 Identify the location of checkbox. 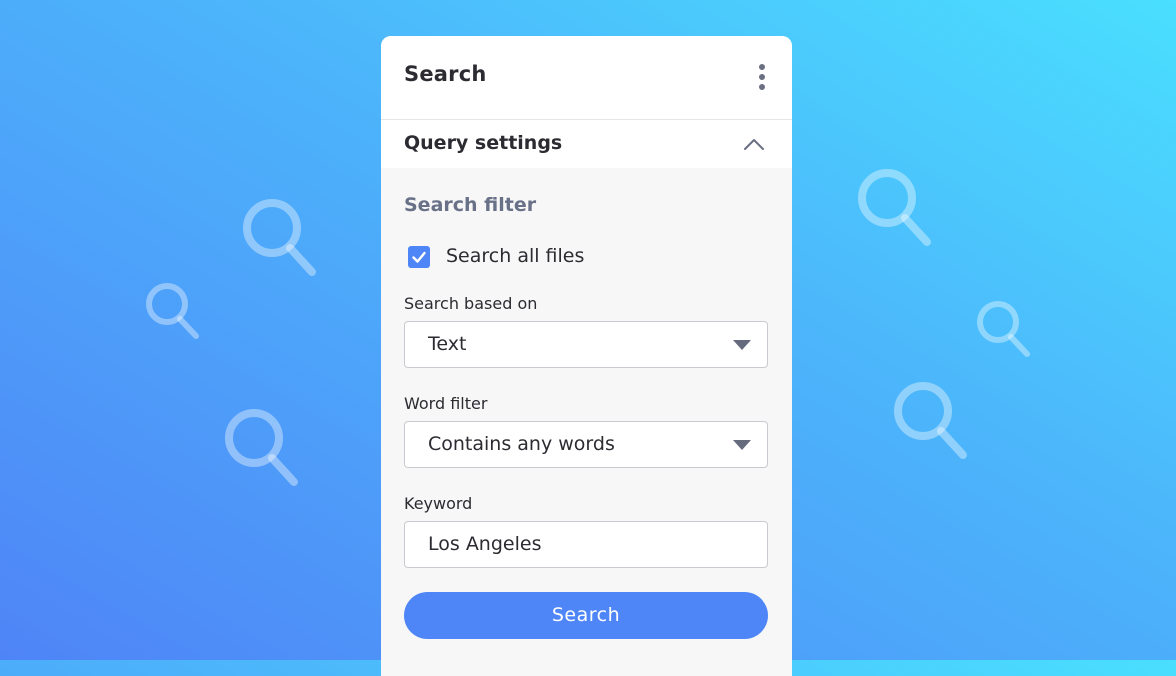
(419, 257).